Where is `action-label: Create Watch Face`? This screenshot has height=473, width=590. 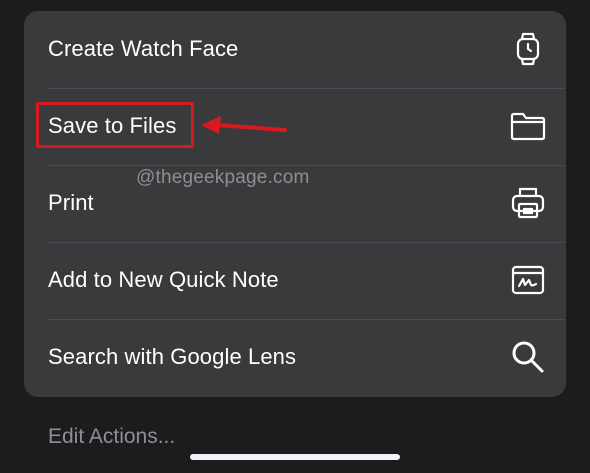
action-label: Create Watch Face is located at coordinates (143, 48).